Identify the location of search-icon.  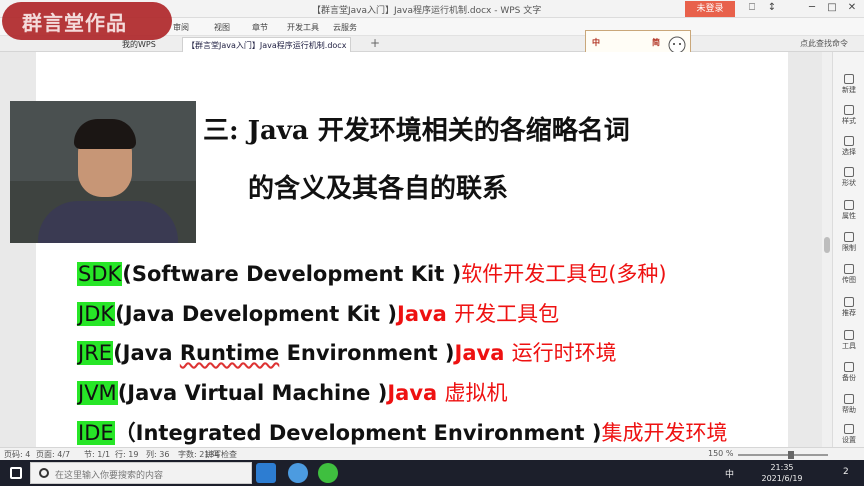
(44, 473).